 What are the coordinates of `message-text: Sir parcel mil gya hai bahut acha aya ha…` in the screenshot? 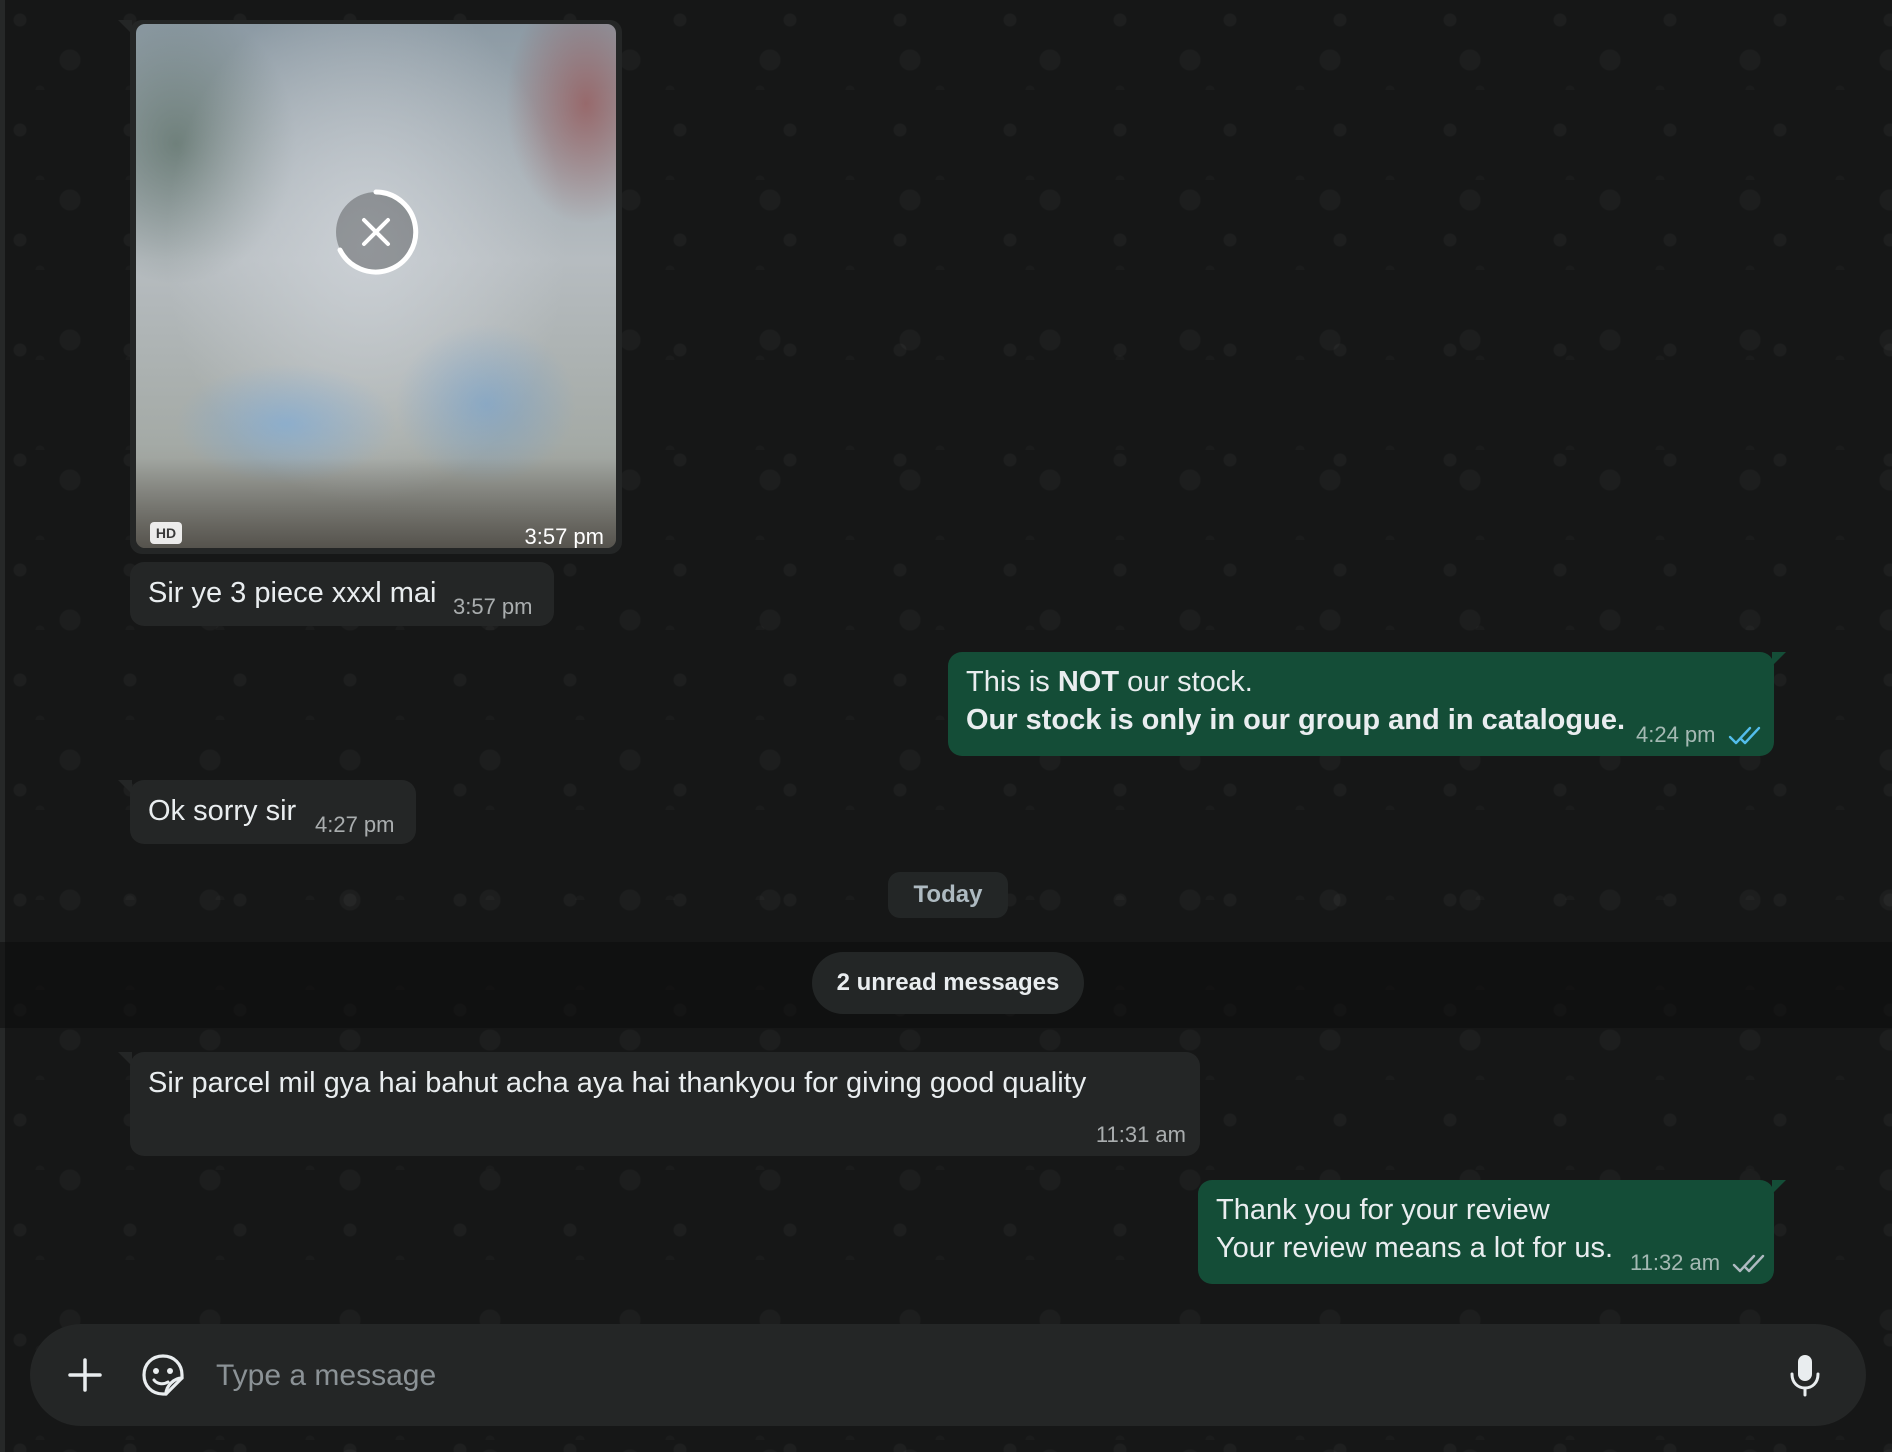 It's located at (617, 1083).